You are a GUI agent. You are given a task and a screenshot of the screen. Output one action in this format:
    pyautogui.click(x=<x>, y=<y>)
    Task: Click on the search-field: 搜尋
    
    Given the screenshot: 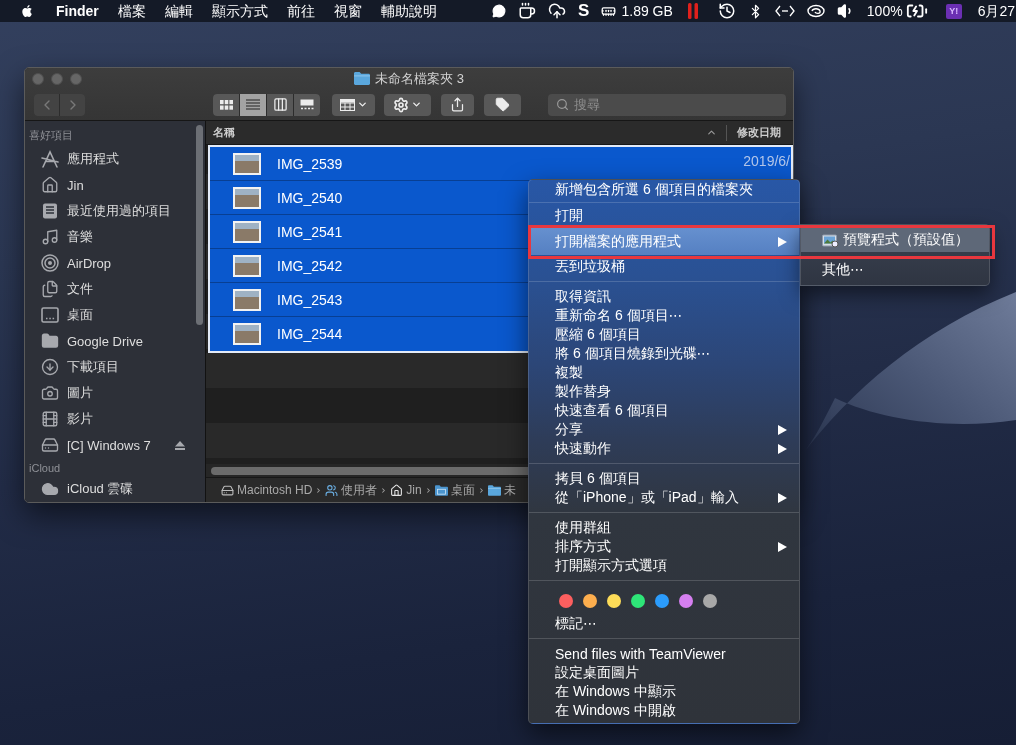 What is the action you would take?
    pyautogui.click(x=667, y=104)
    